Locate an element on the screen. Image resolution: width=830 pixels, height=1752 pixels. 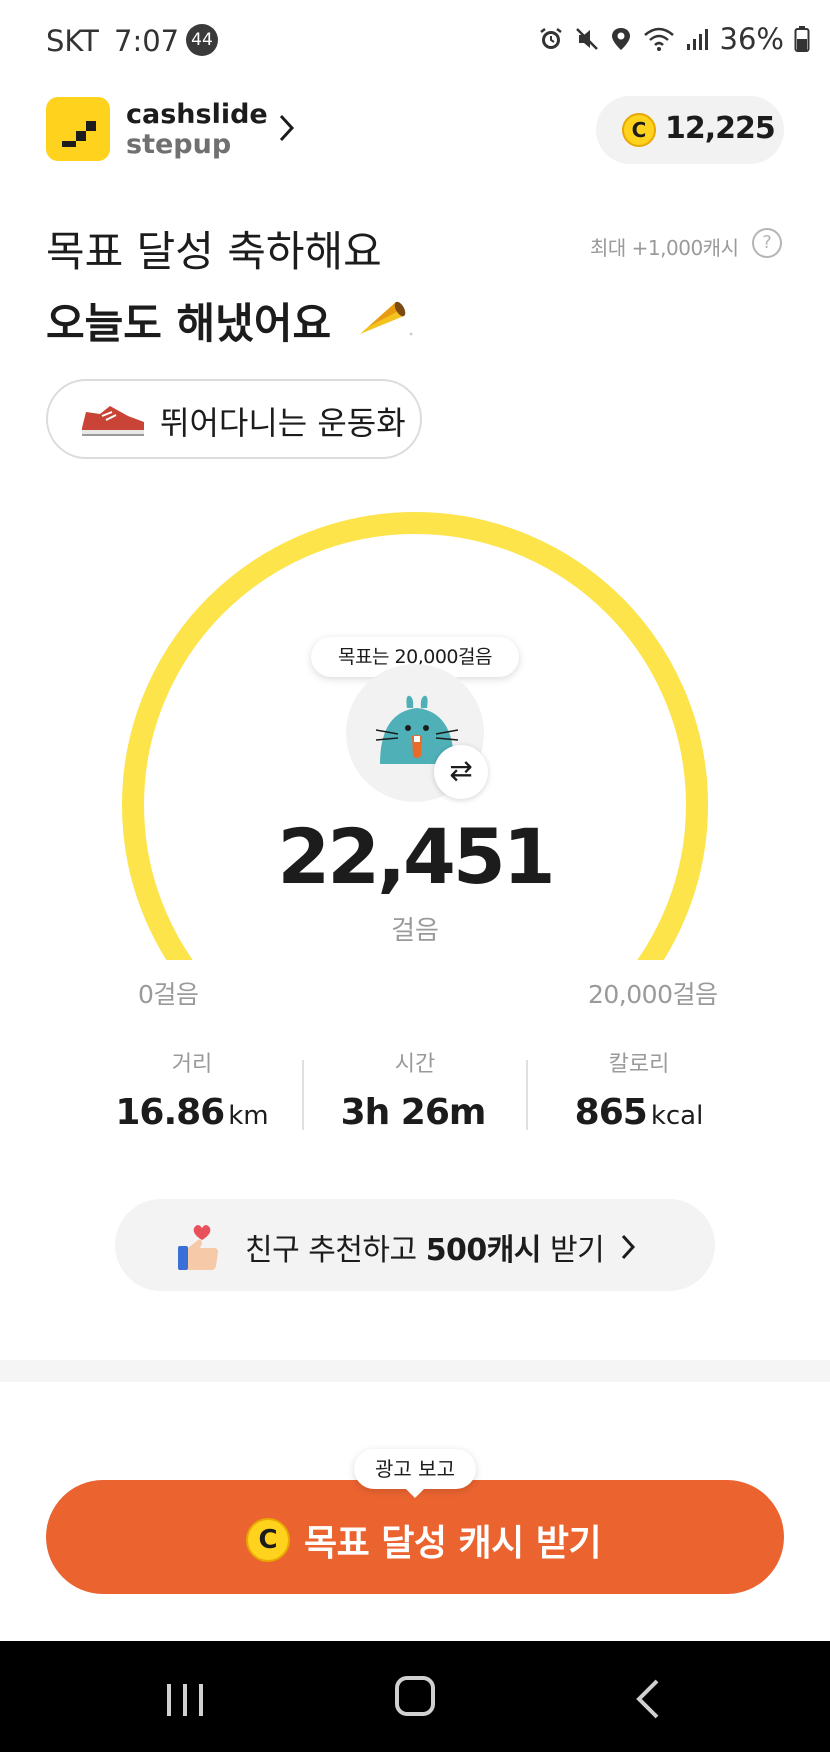
stat-value-wrap: 865 kcal is located at coordinates (639, 1112).